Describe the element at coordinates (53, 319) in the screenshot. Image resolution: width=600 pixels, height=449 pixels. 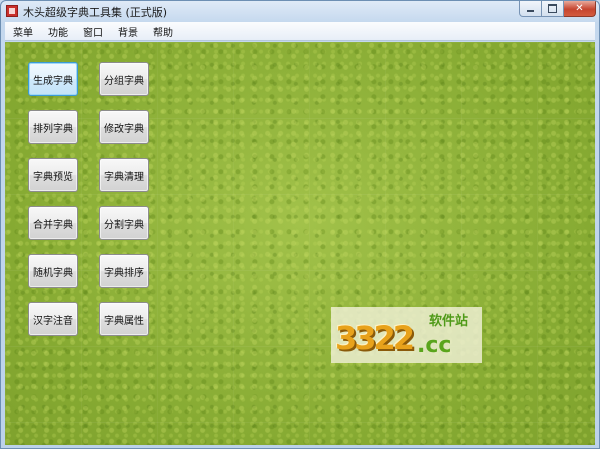
I see `pinyin-annotation-button: 汉字注音` at that location.